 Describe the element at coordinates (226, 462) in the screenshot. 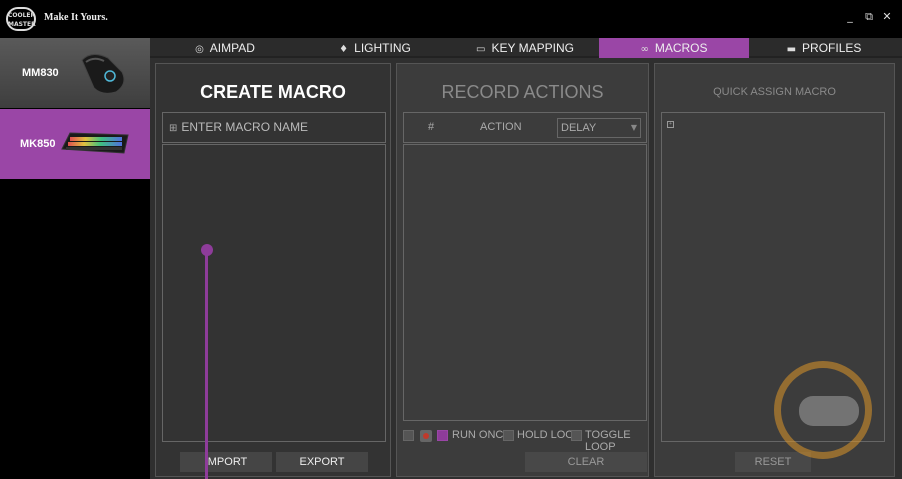

I see `import-button: IMPORT` at that location.